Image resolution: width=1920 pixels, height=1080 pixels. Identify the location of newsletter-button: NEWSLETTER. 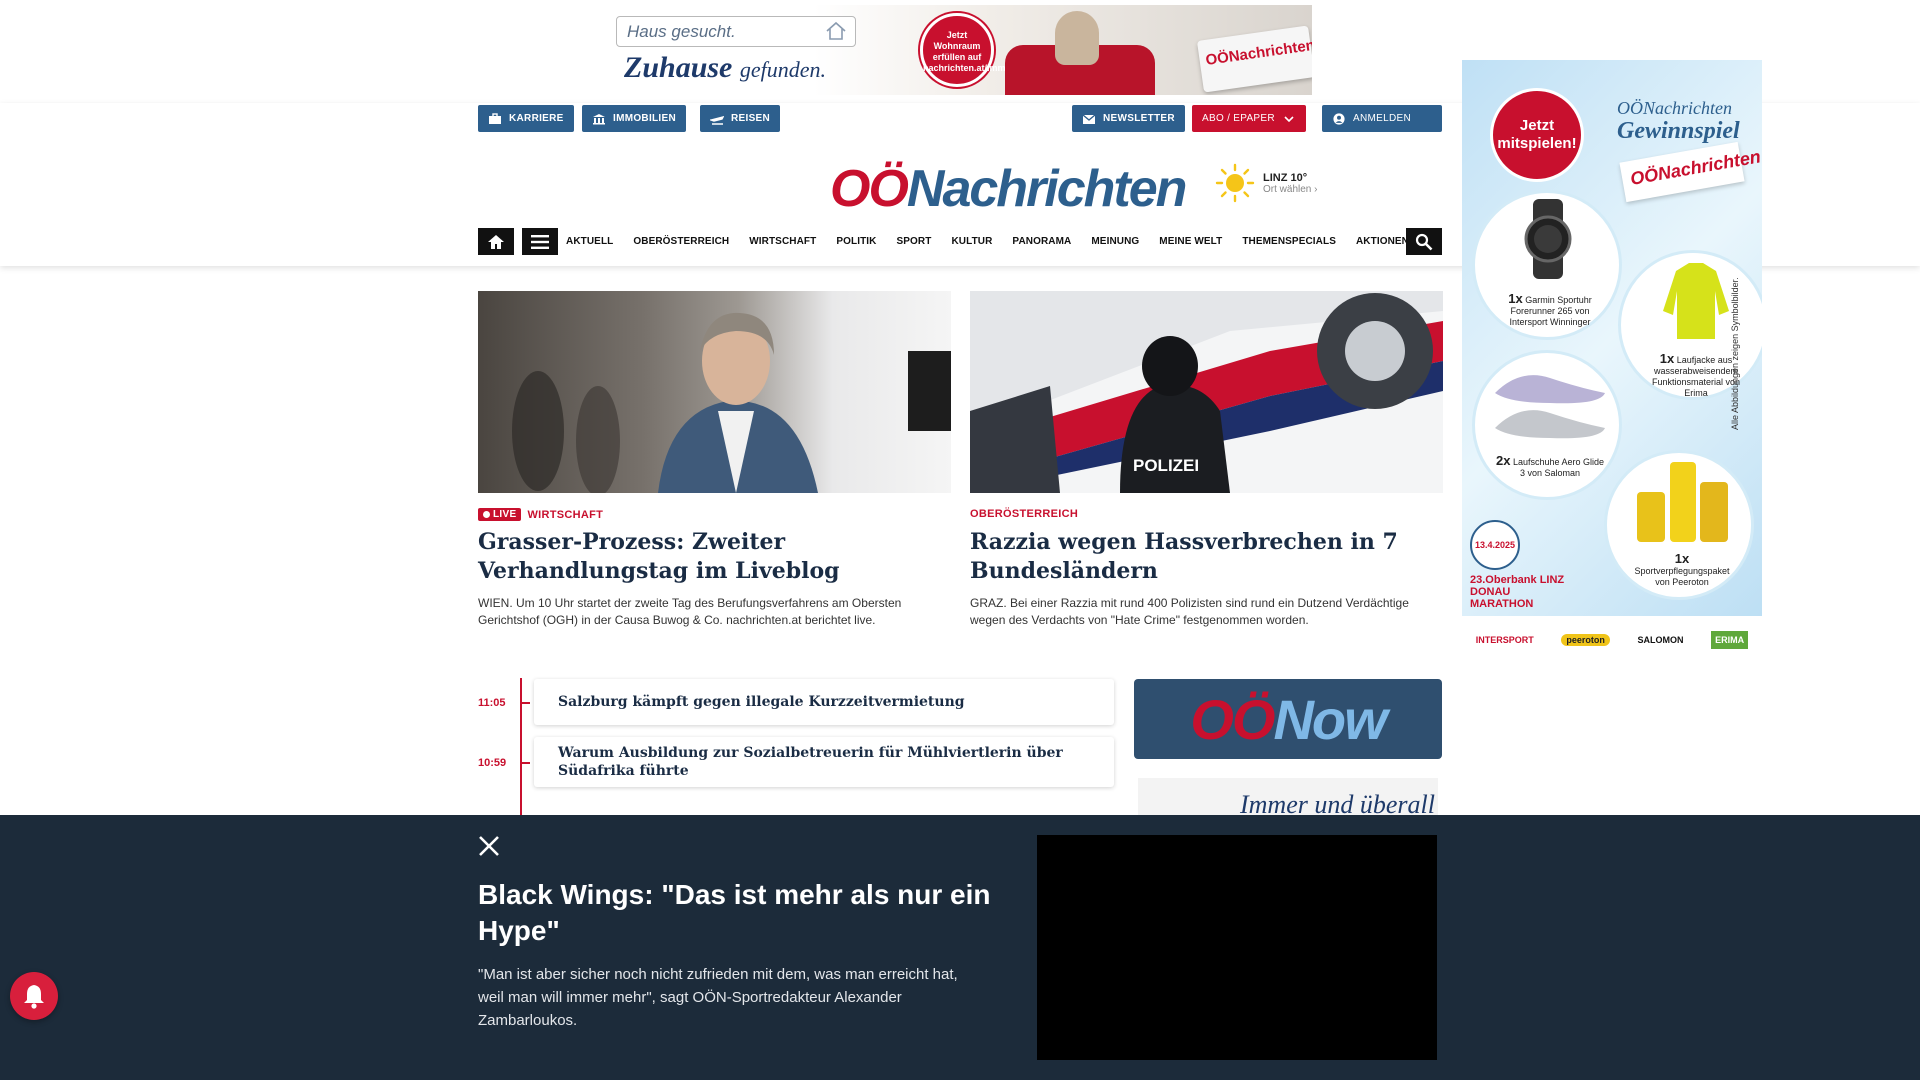
(1128, 118).